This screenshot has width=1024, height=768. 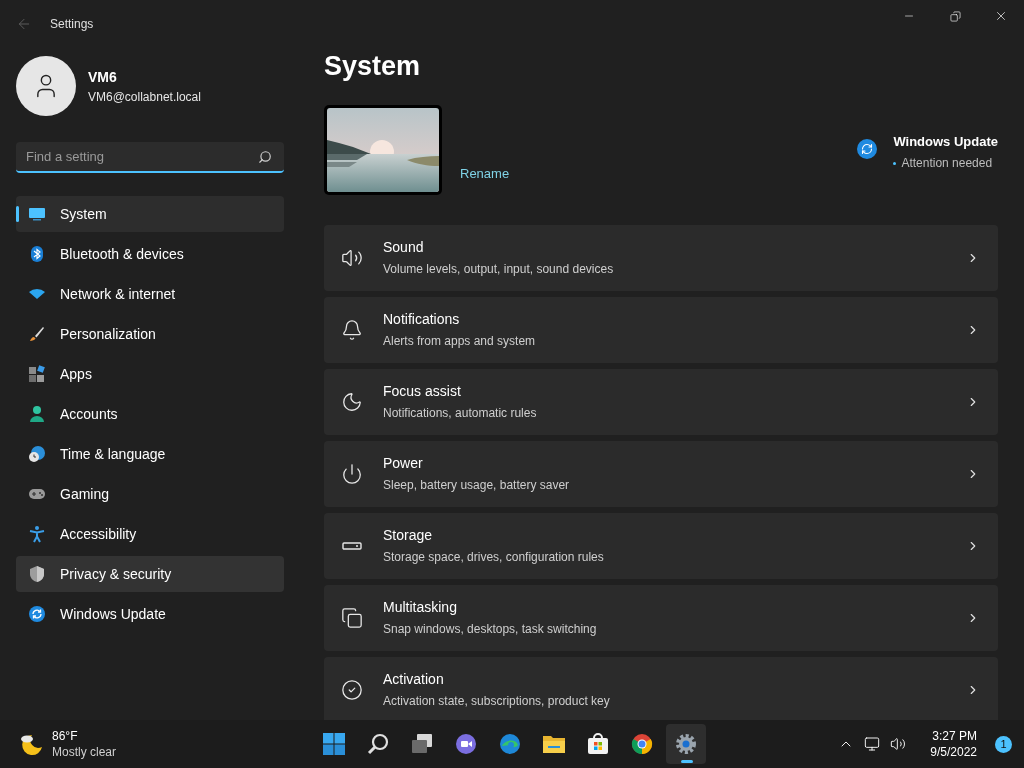 What do you see at coordinates (103, 77) in the screenshot?
I see `profile-name: VM6` at bounding box center [103, 77].